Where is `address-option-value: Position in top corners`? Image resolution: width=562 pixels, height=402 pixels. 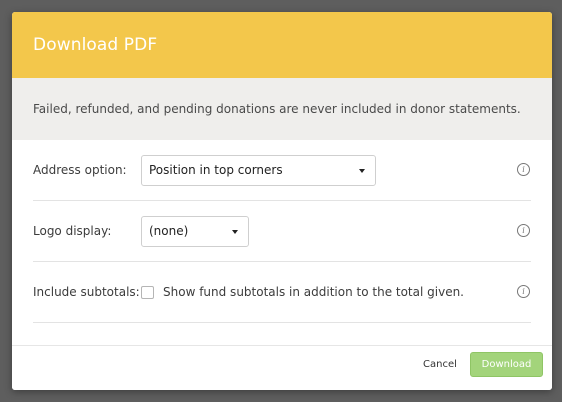 address-option-value: Position in top corners is located at coordinates (216, 170).